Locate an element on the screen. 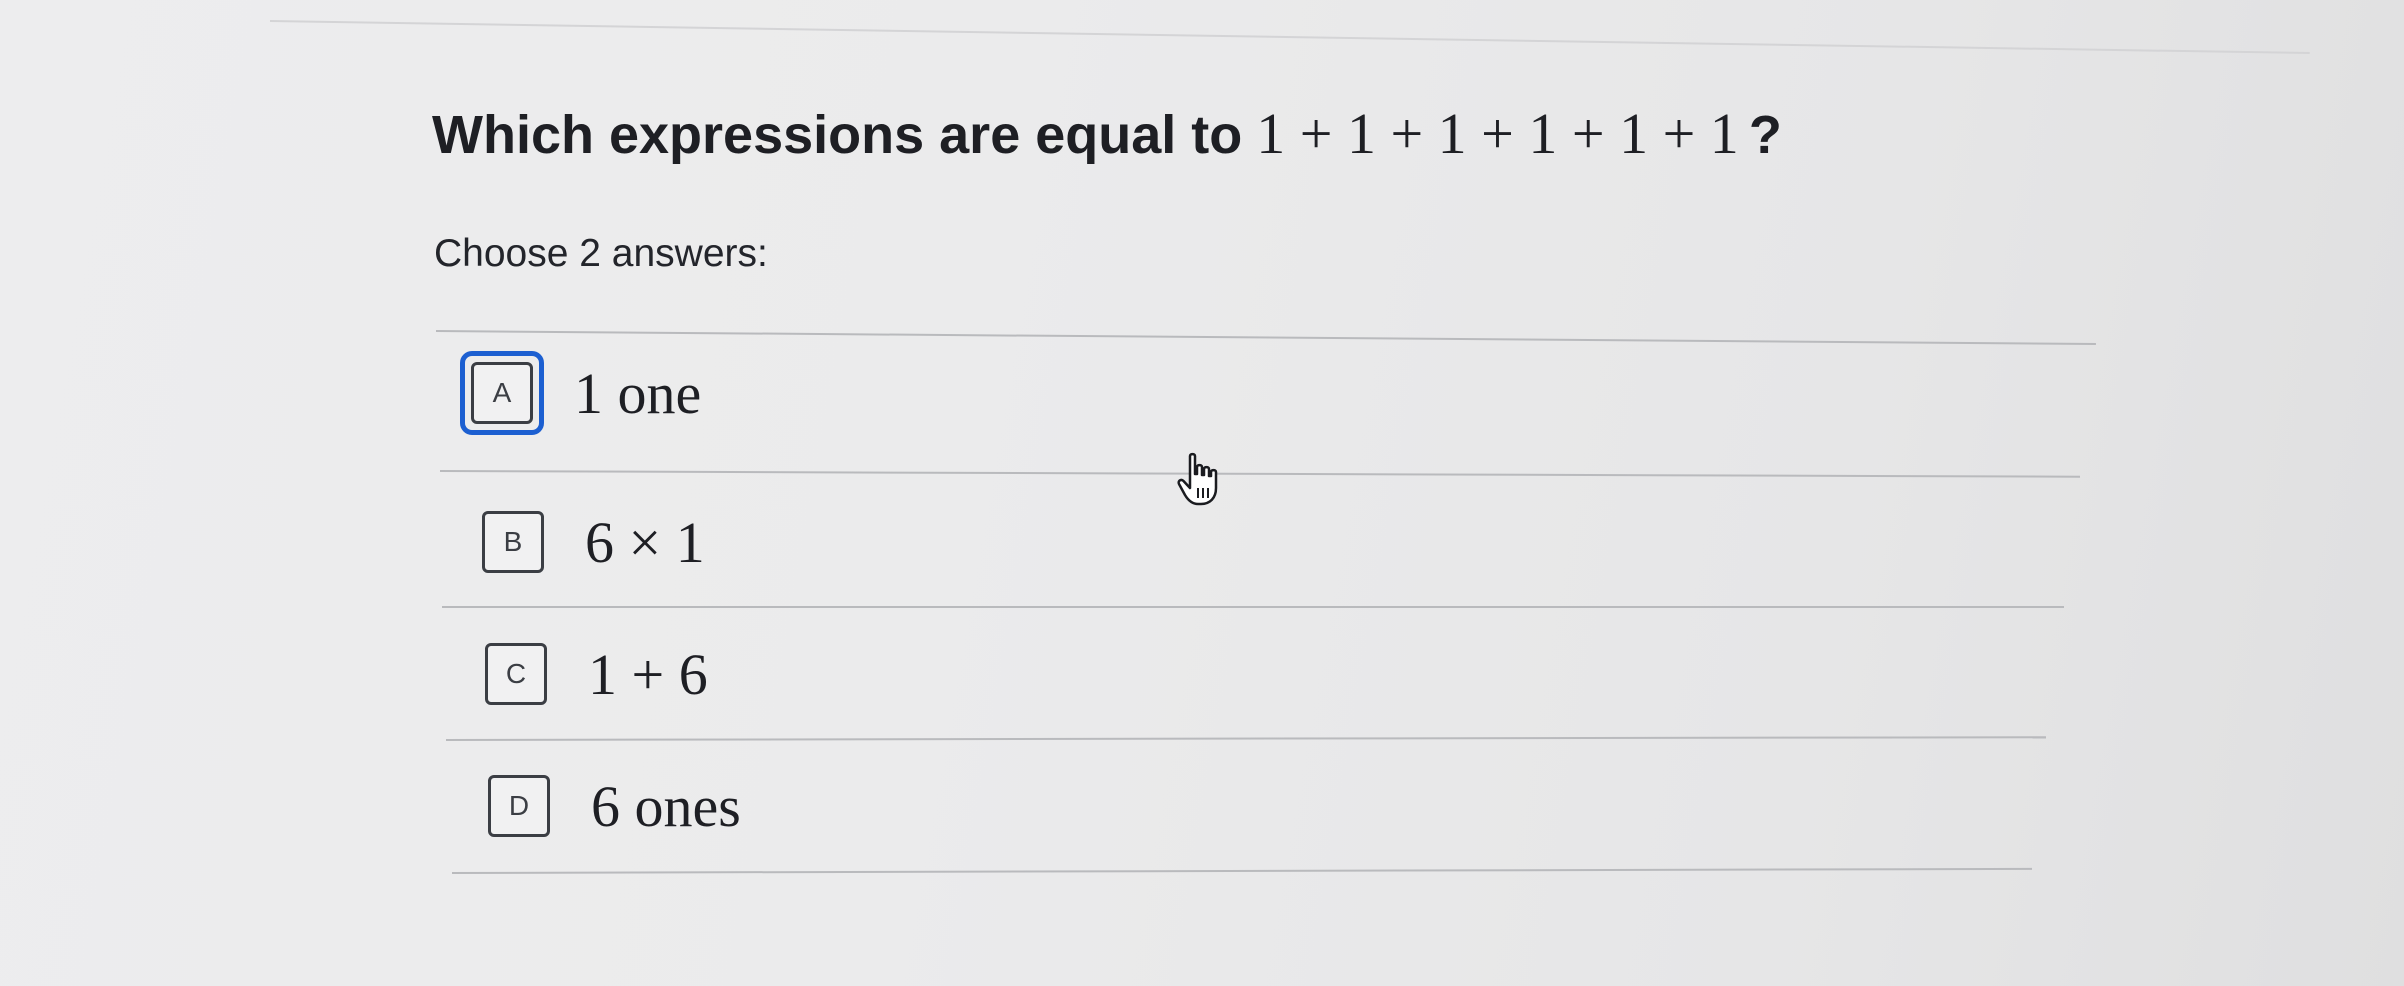 This screenshot has height=986, width=2404. choice-c-focus-ring: C is located at coordinates (516, 674).